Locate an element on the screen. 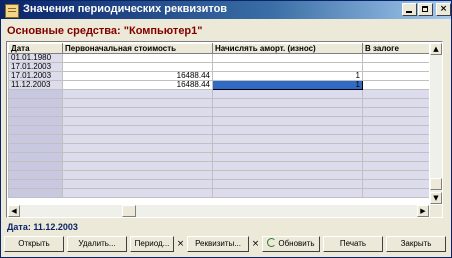 The width and height of the screenshot is (452, 258). table-row: 01.01.1980 is located at coordinates (218, 58).